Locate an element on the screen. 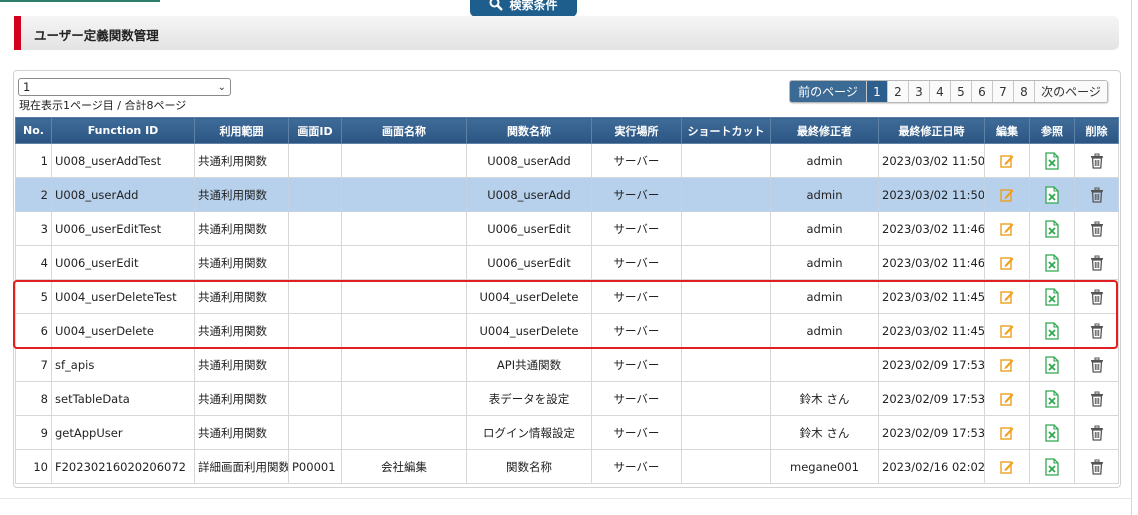 The image size is (1138, 515). search-conditions-tab: 検索条件 is located at coordinates (523, 8).